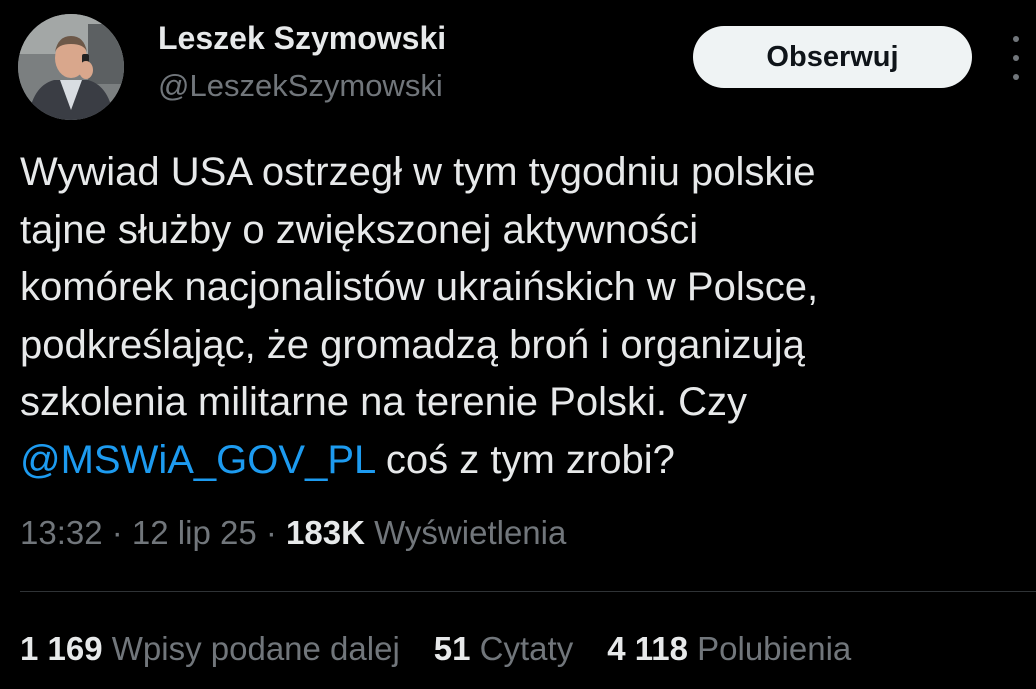  What do you see at coordinates (61, 532) in the screenshot?
I see `tweet-time: 13:32` at bounding box center [61, 532].